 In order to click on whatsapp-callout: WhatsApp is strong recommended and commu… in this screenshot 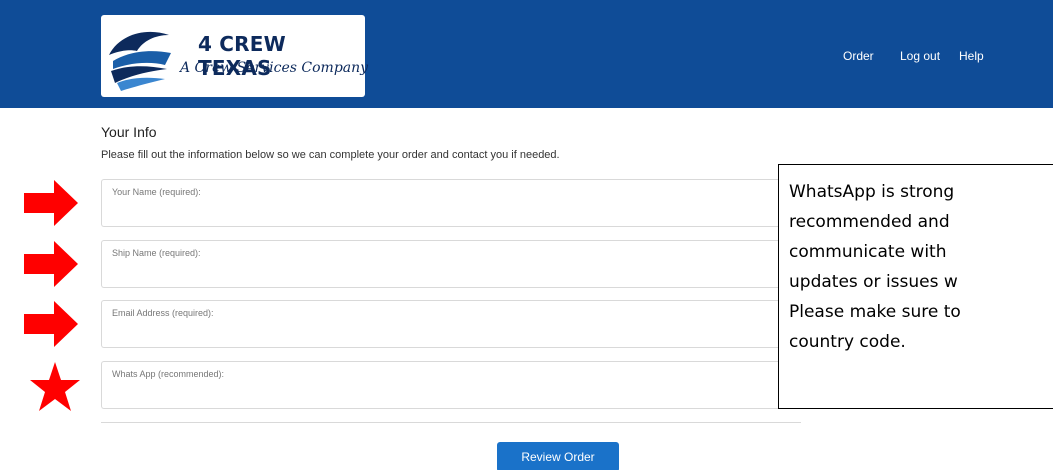, I will do `click(915, 286)`.